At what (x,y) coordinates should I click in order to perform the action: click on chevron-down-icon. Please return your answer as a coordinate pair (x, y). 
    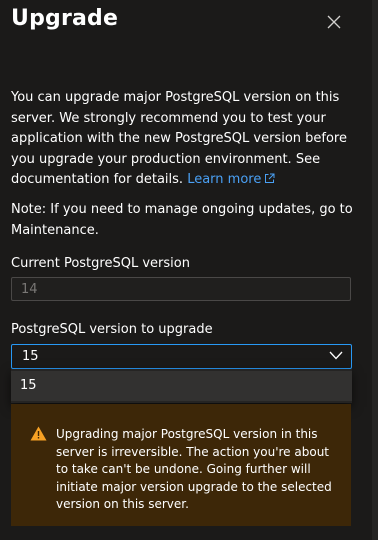
    Looking at the image, I should click on (336, 355).